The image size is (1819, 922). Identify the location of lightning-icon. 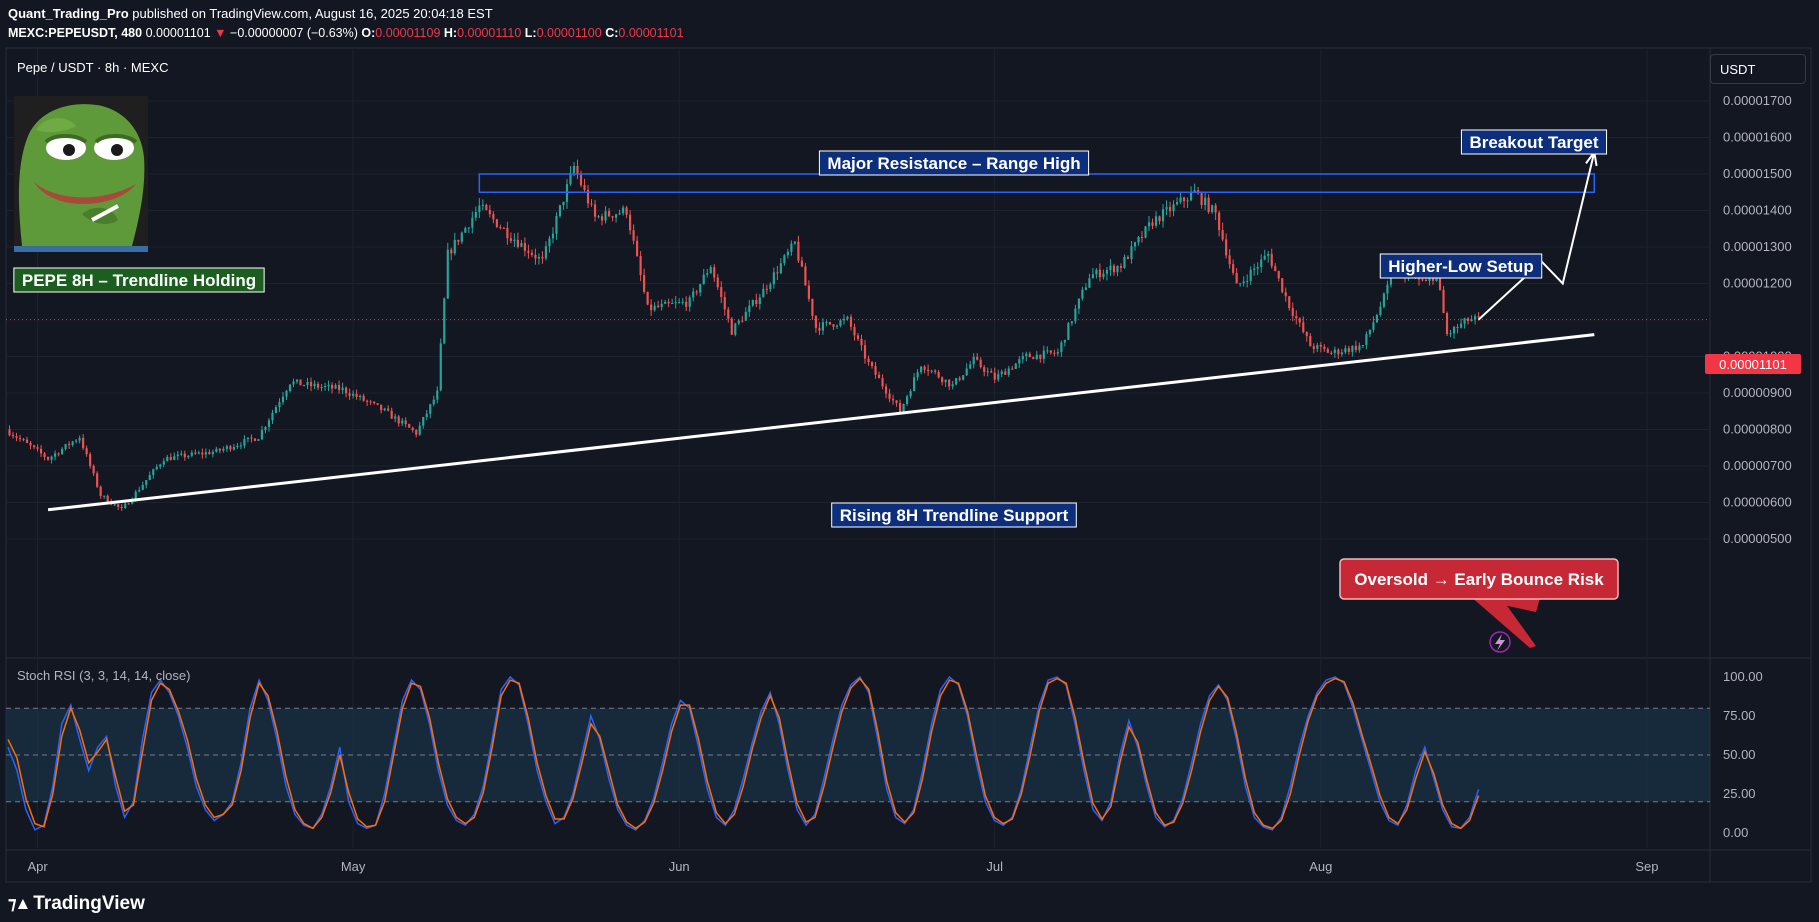
(1500, 642).